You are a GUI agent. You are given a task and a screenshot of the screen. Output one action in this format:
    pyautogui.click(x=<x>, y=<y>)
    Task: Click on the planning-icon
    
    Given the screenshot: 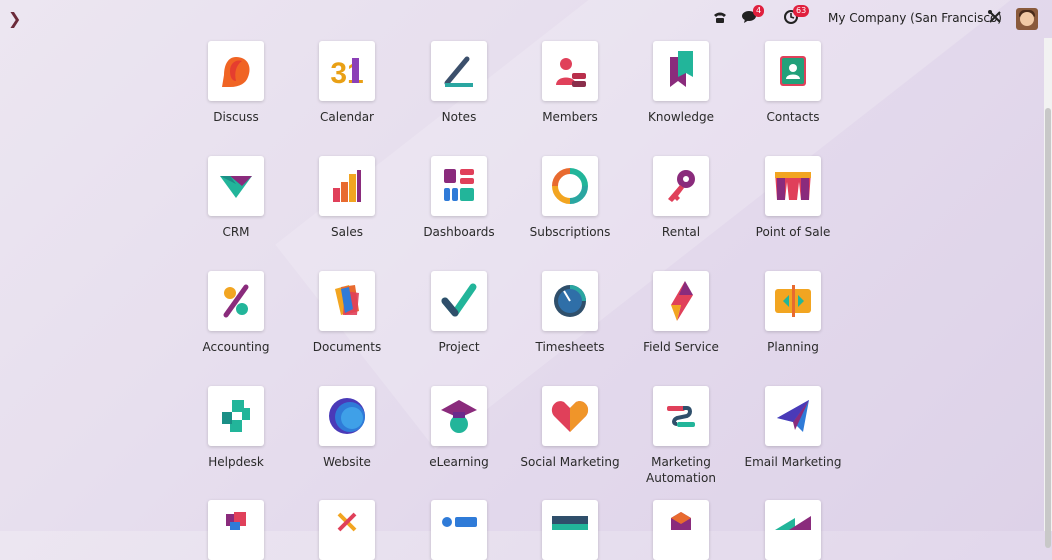 What is the action you would take?
    pyautogui.click(x=793, y=301)
    